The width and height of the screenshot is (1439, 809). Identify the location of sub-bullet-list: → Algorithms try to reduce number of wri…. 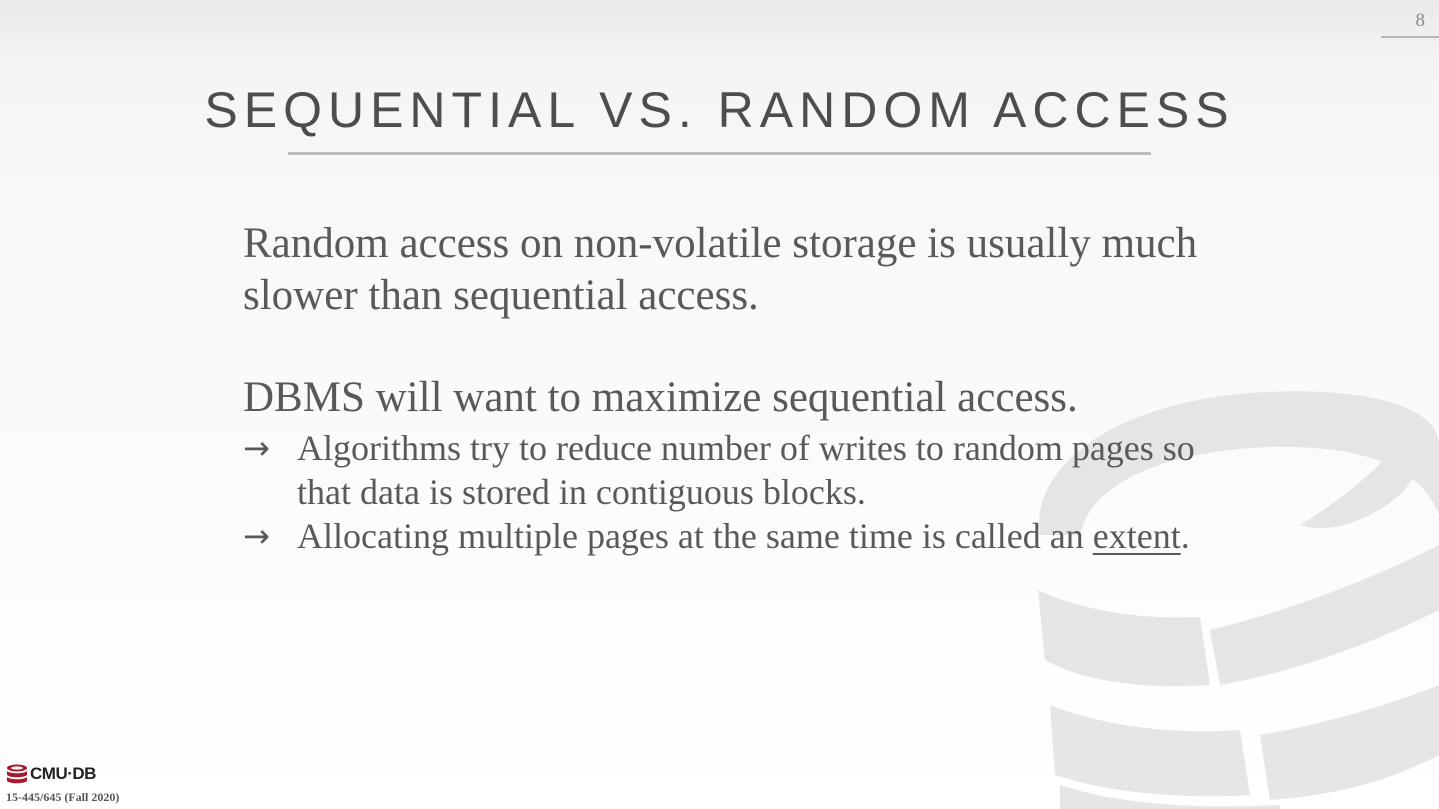
(723, 492).